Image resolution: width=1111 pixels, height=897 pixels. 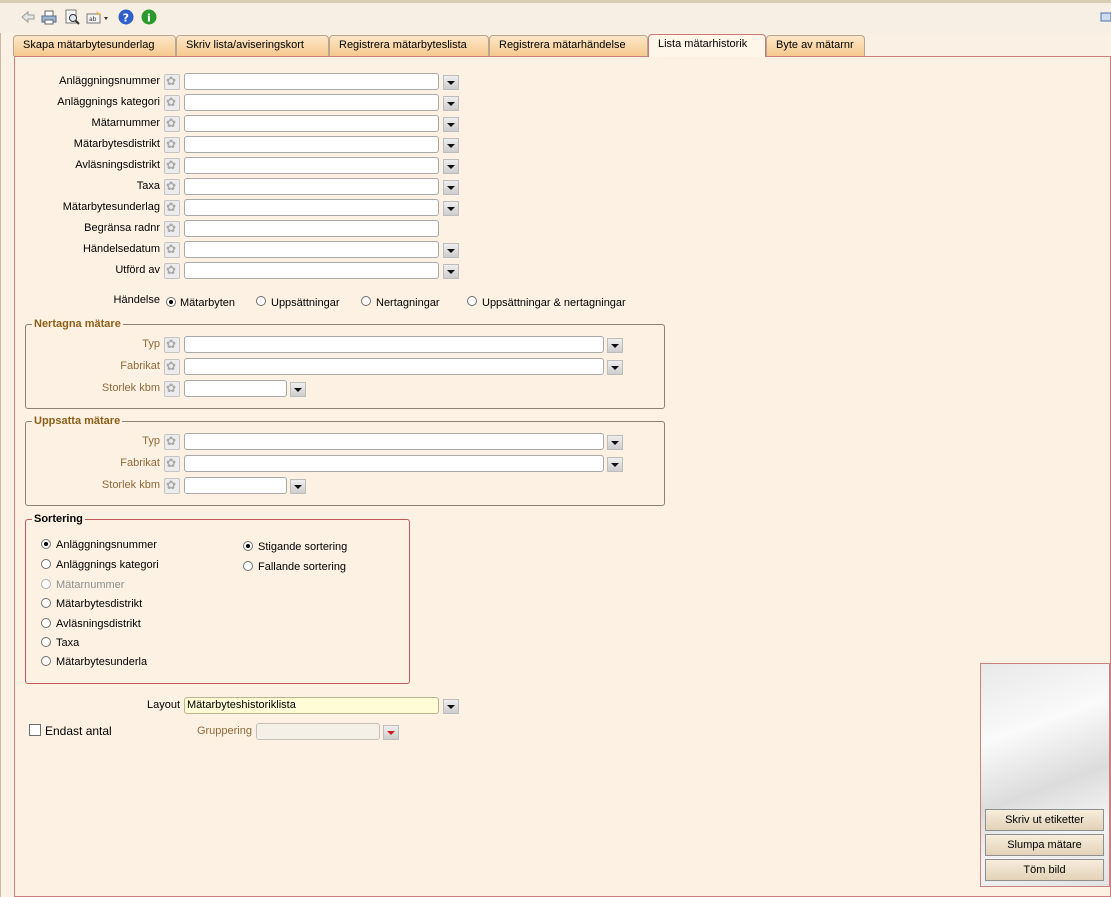 What do you see at coordinates (163, 705) in the screenshot?
I see `label-layout: Layout` at bounding box center [163, 705].